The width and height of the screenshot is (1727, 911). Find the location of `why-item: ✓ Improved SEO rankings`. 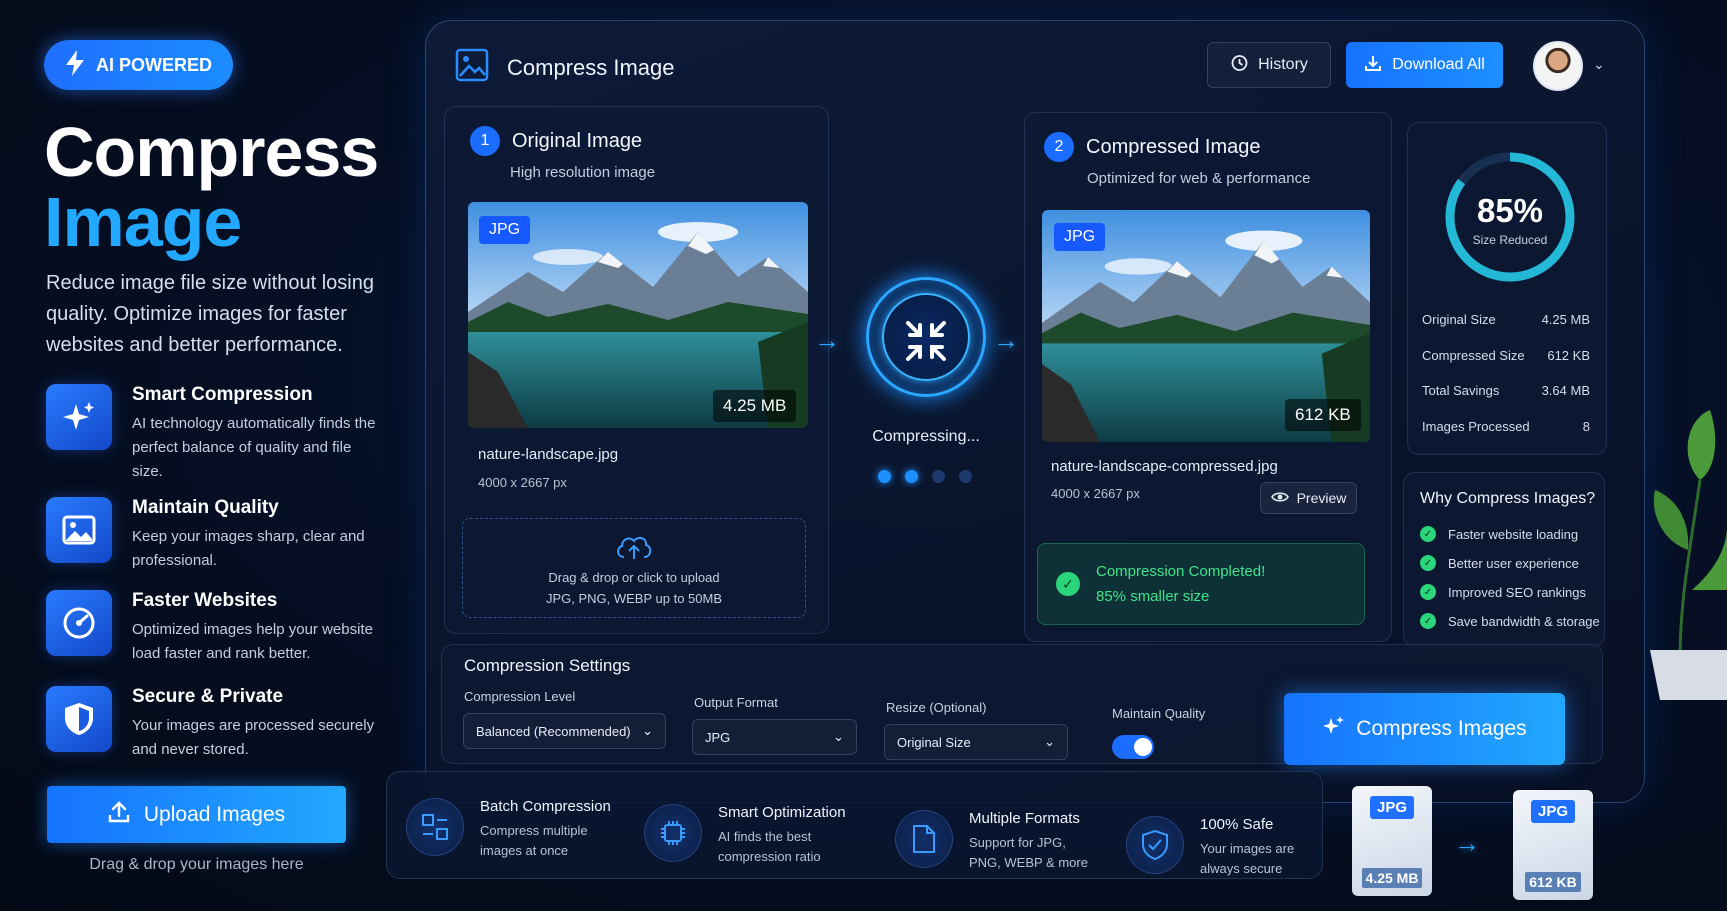

why-item: ✓ Improved SEO rankings is located at coordinates (1503, 592).